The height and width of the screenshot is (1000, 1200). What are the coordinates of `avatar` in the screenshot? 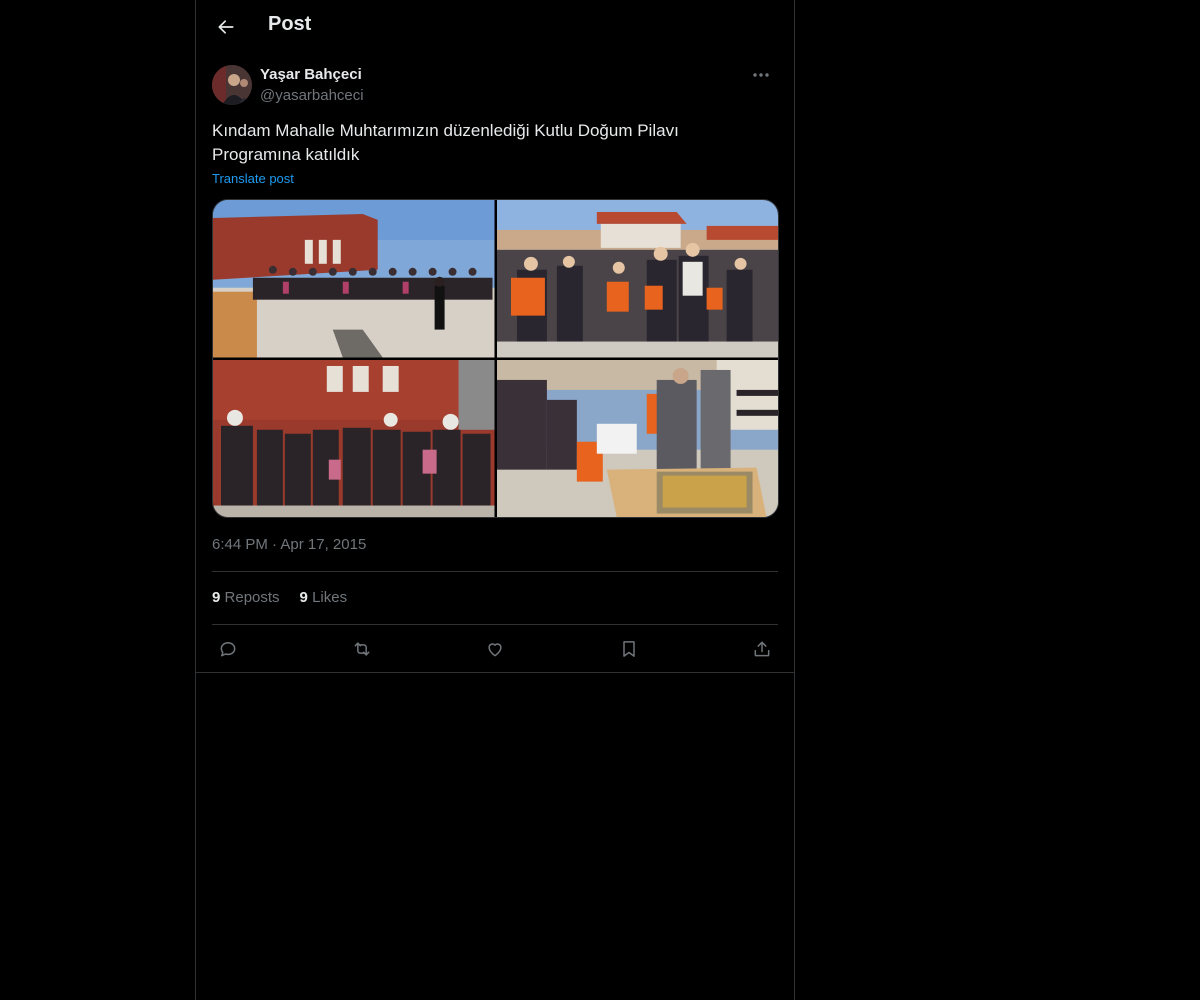 It's located at (232, 85).